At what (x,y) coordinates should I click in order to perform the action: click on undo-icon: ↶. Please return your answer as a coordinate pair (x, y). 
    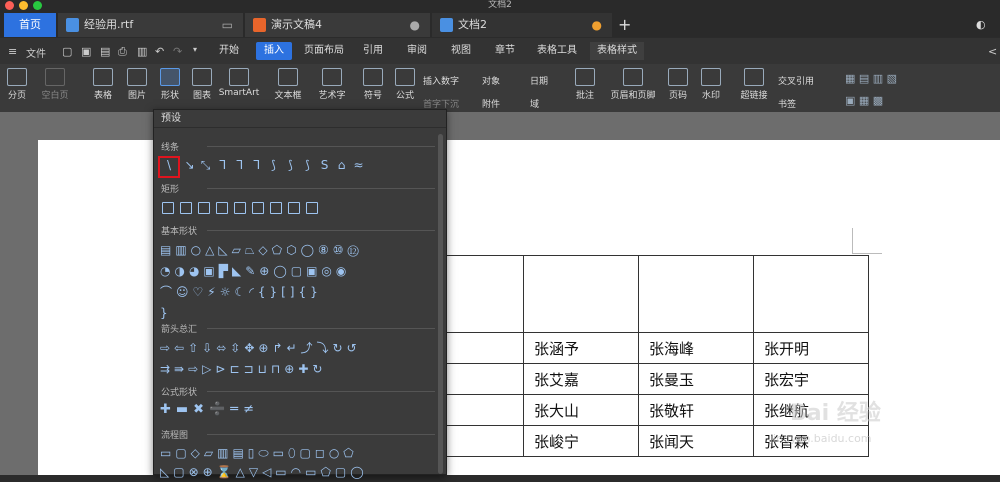
    Looking at the image, I should click on (159, 51).